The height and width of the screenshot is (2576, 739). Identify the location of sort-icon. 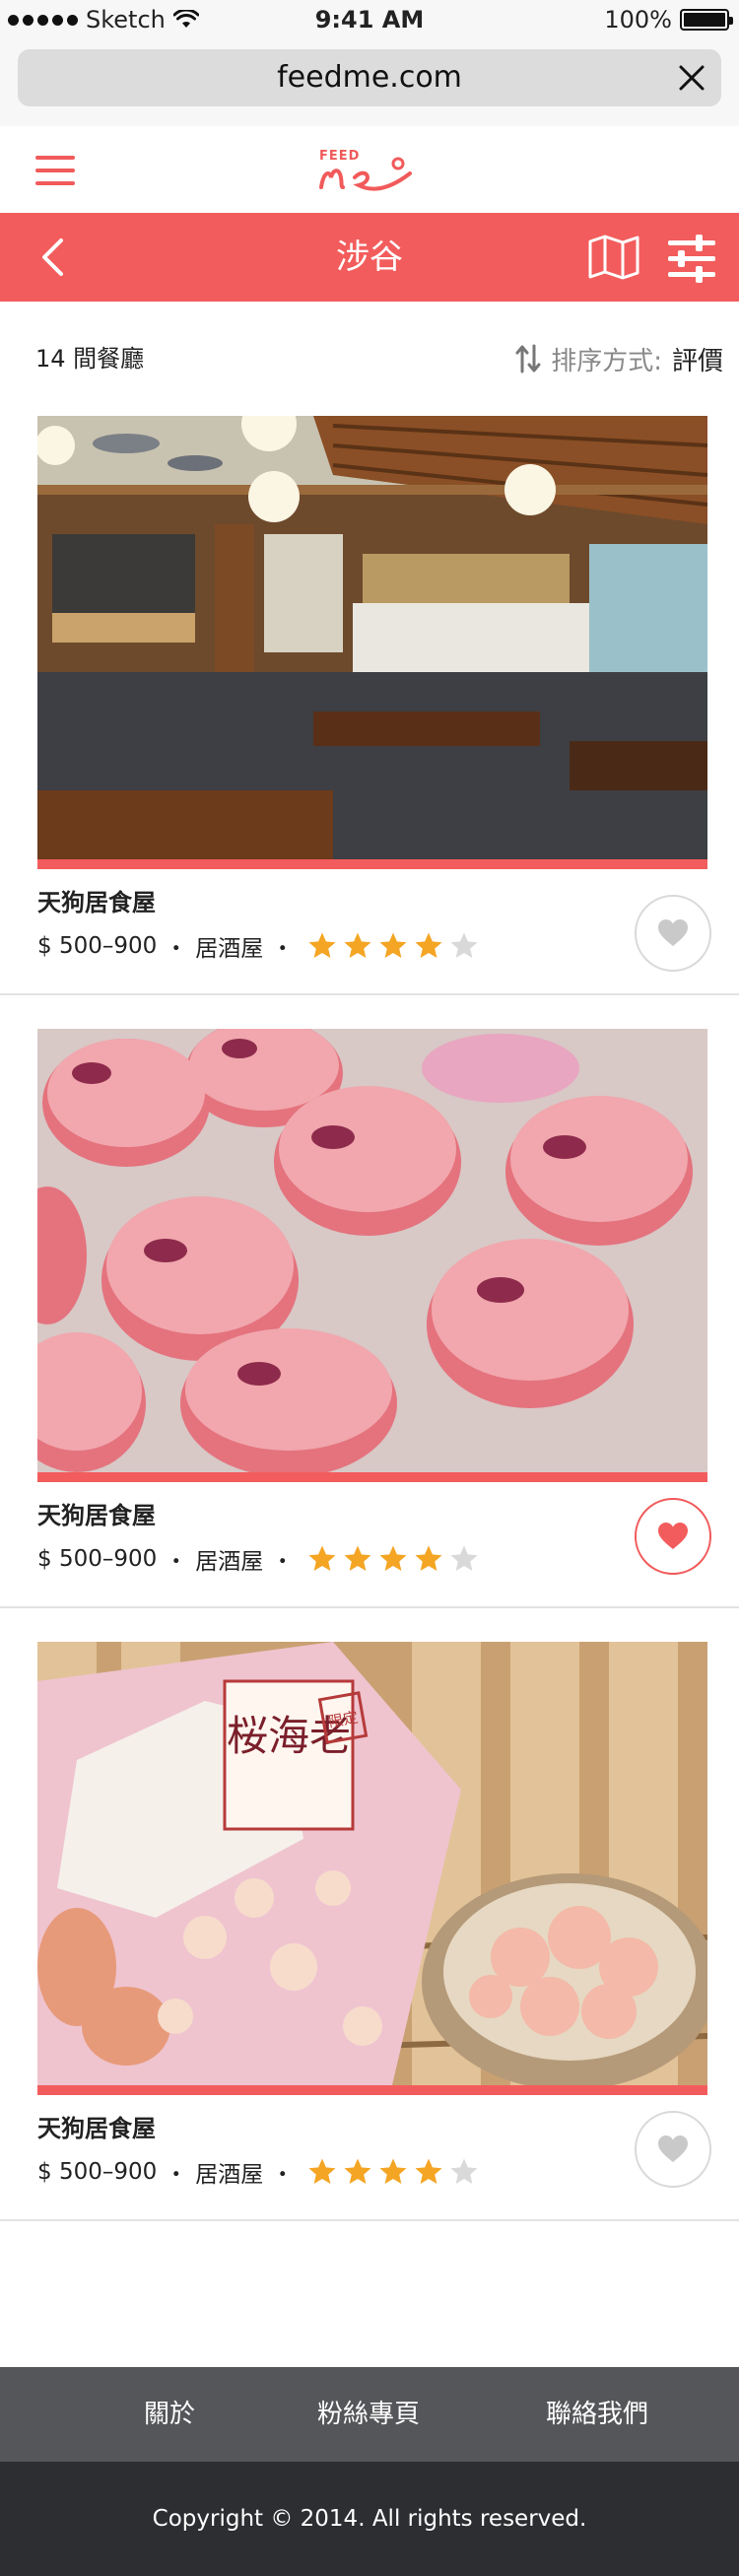
(528, 358).